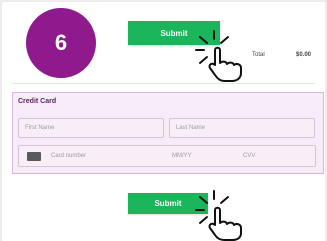 The width and height of the screenshot is (327, 241). What do you see at coordinates (242, 128) in the screenshot?
I see `last-name-field: Last Name` at bounding box center [242, 128].